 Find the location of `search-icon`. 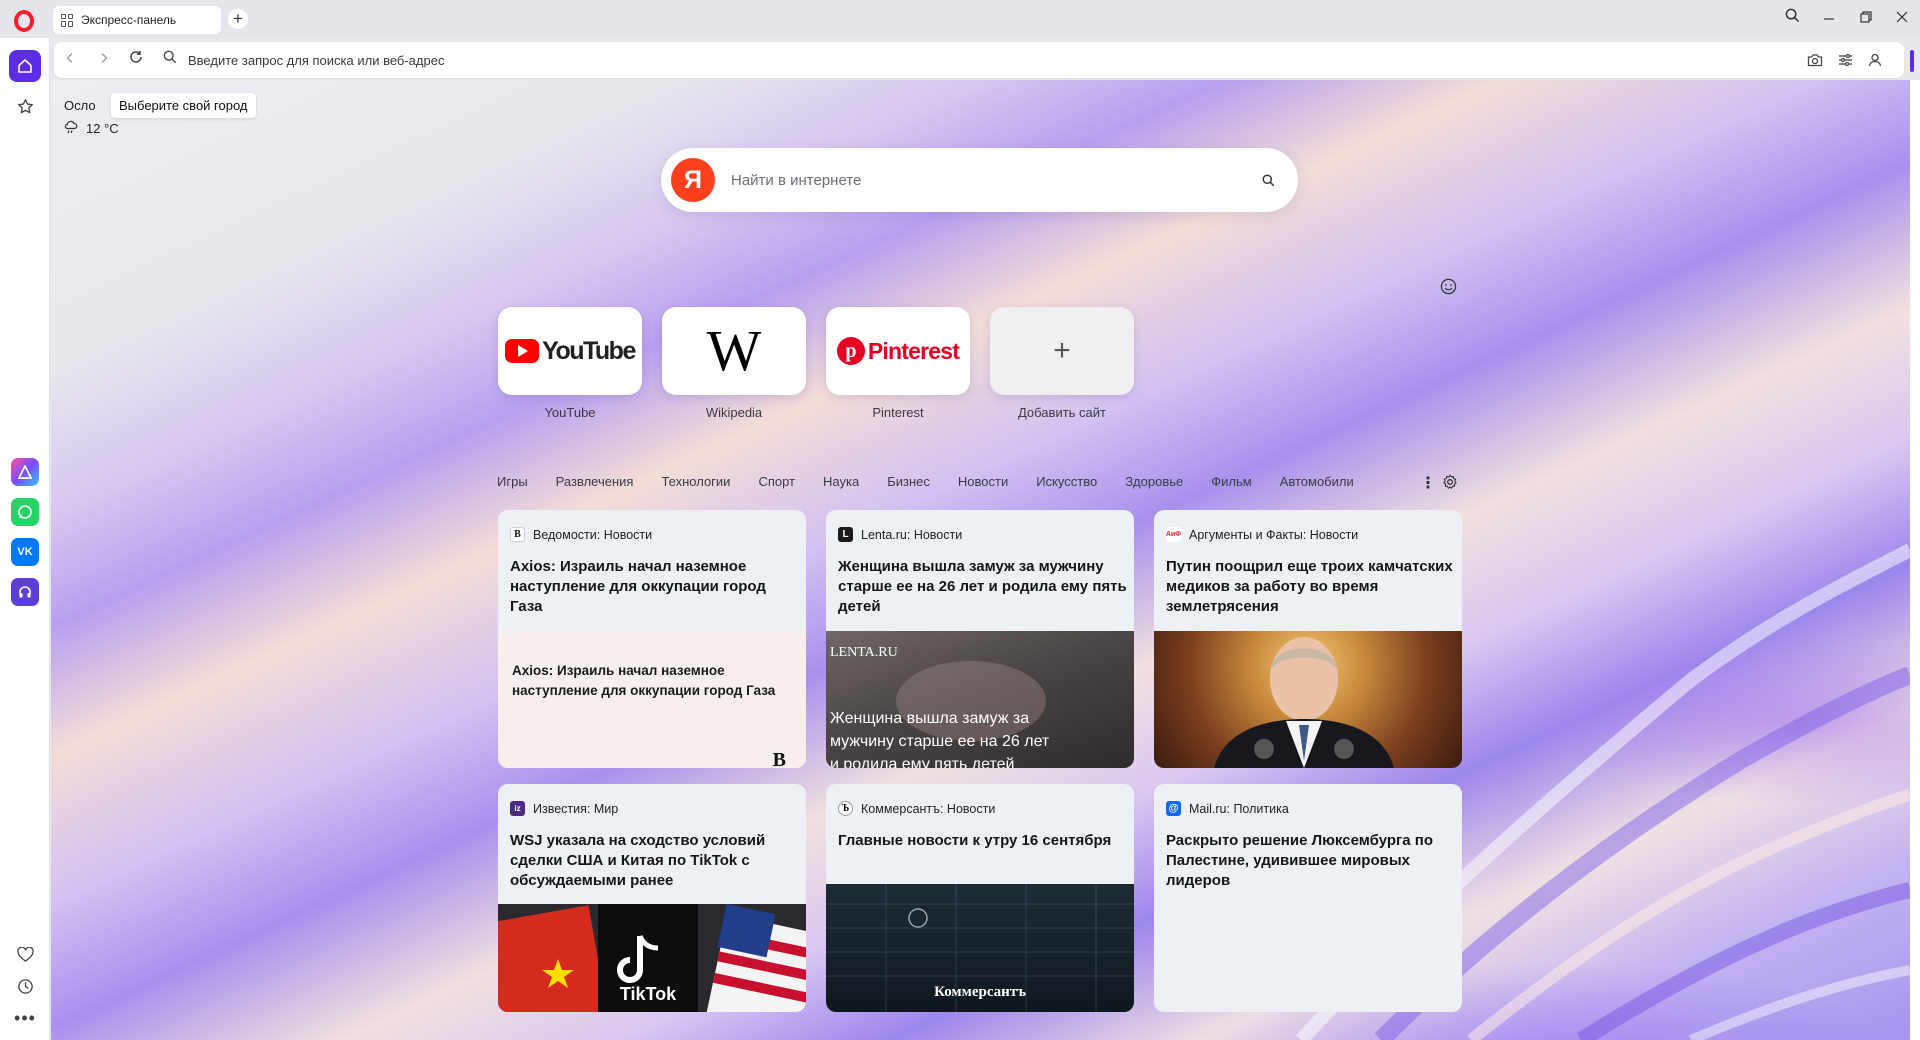

search-icon is located at coordinates (1268, 180).